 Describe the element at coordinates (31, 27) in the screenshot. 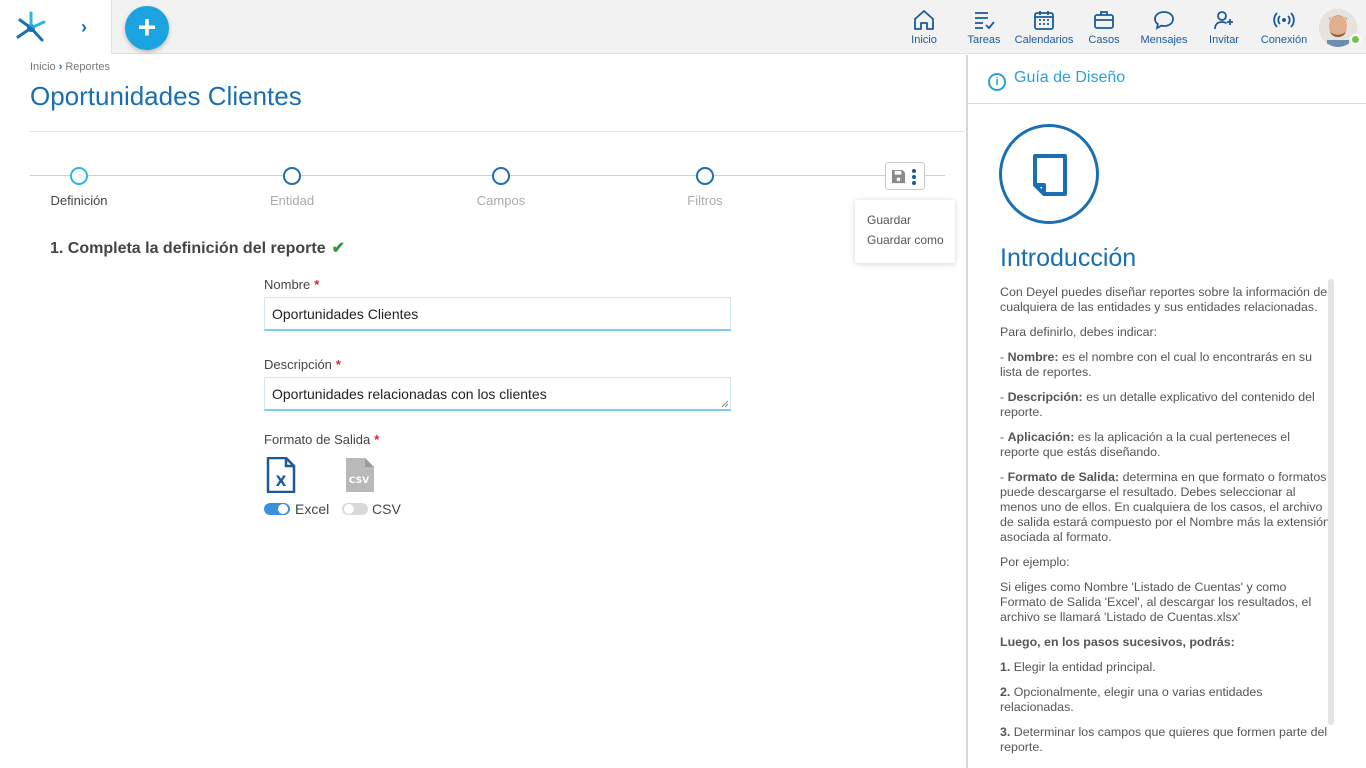

I see `deyel-logo-icon` at that location.